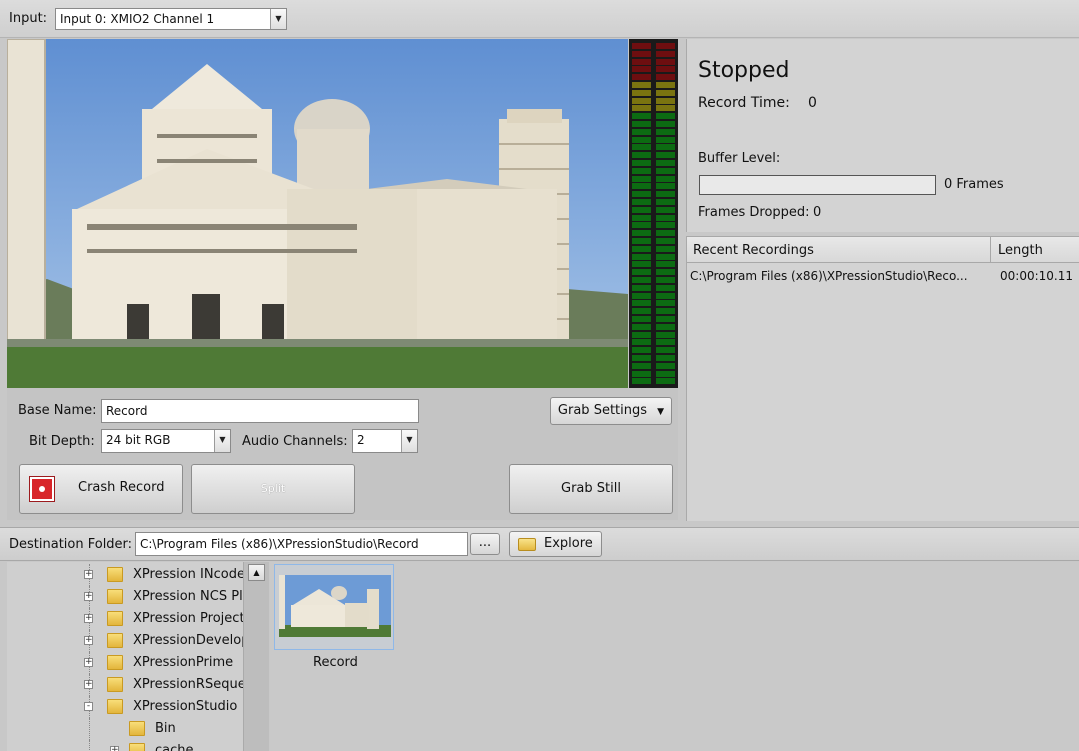  I want to click on tree-item: Bin, so click(138, 729).